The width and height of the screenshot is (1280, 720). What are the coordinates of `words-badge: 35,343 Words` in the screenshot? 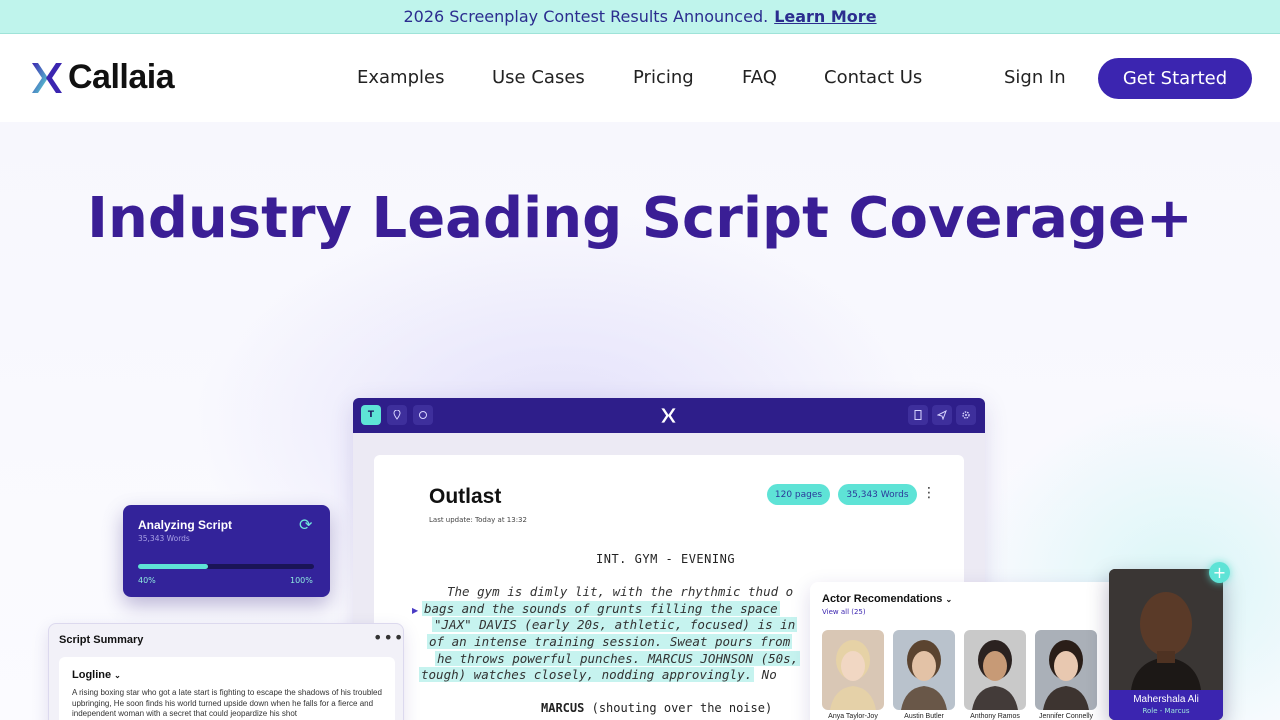 It's located at (877, 494).